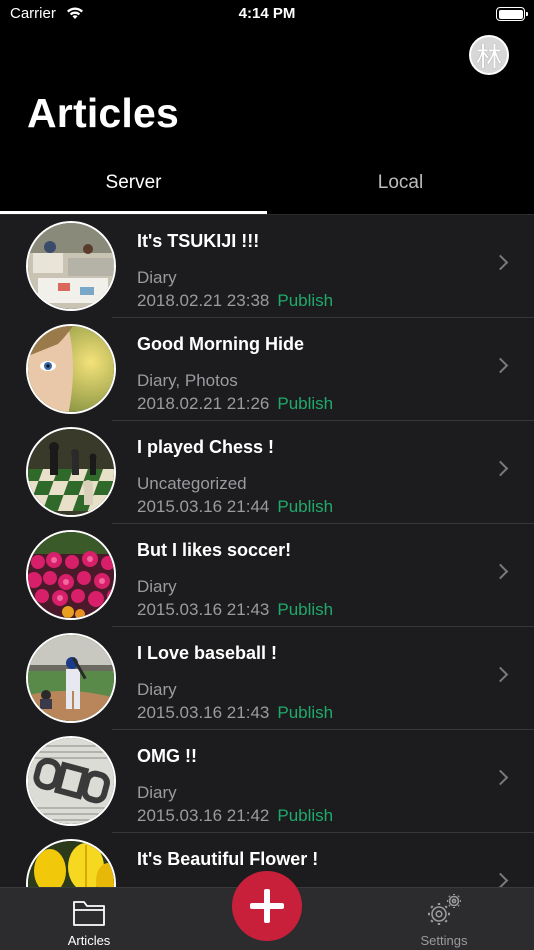 Image resolution: width=534 pixels, height=950 pixels. I want to click on newspaper-photo-image, so click(71, 781).